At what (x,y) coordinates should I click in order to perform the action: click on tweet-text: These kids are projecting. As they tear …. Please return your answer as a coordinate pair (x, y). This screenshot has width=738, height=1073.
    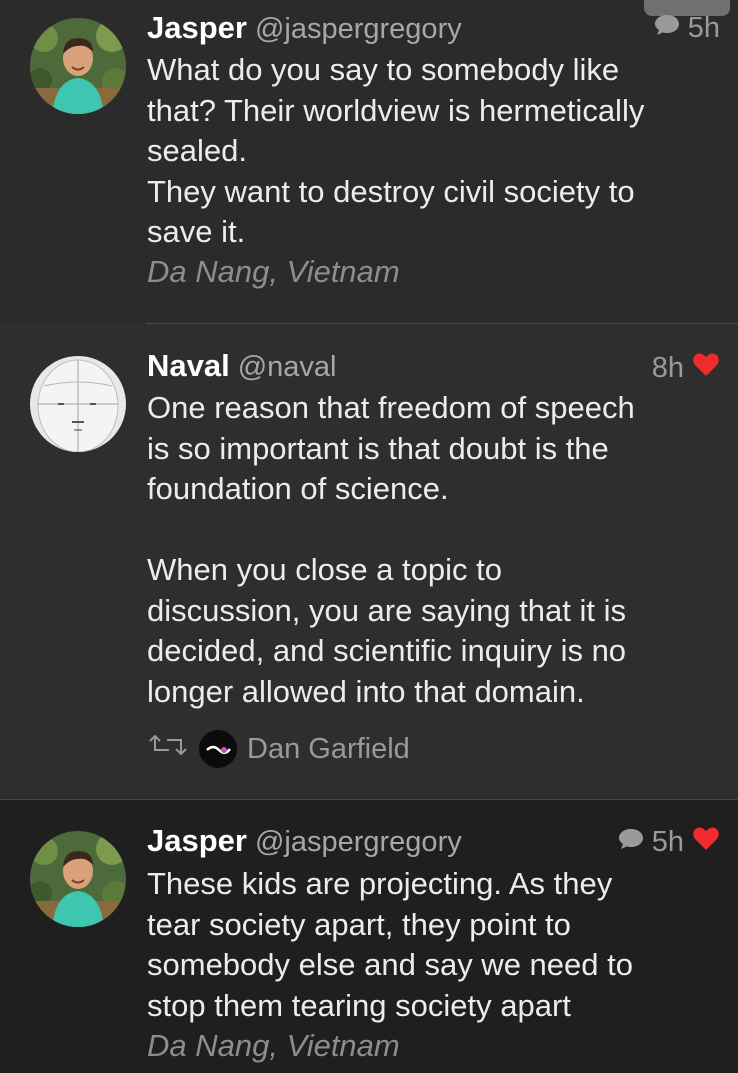
    Looking at the image, I should click on (390, 944).